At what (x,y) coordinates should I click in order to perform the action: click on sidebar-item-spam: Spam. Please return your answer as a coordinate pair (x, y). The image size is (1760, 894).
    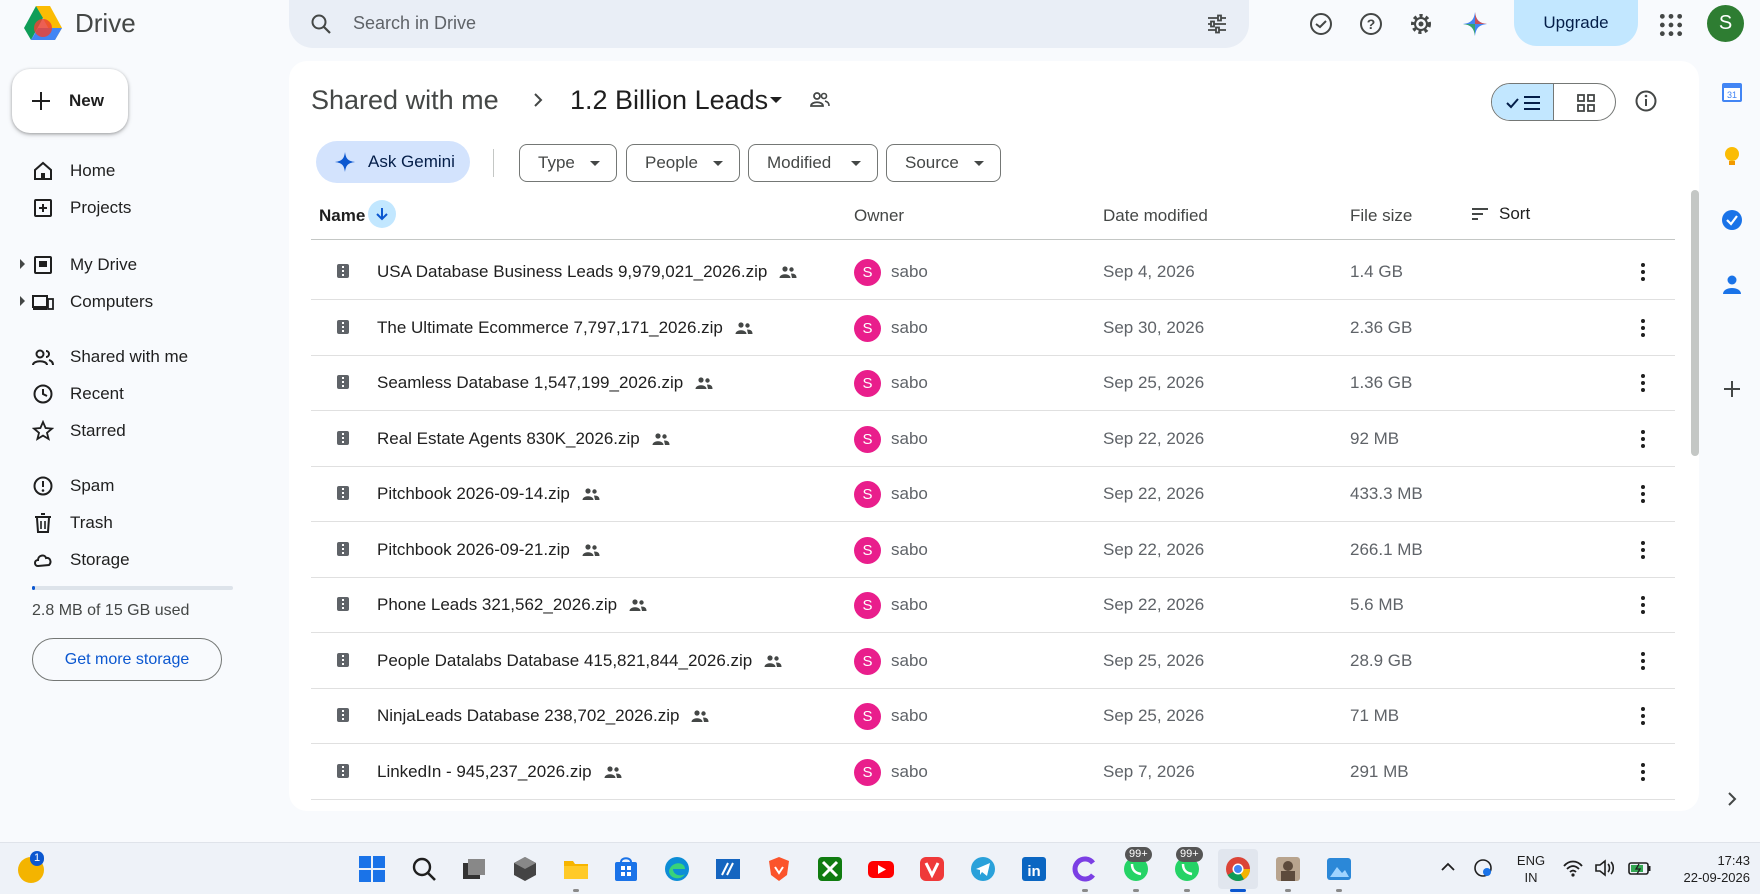
    Looking at the image, I should click on (130, 485).